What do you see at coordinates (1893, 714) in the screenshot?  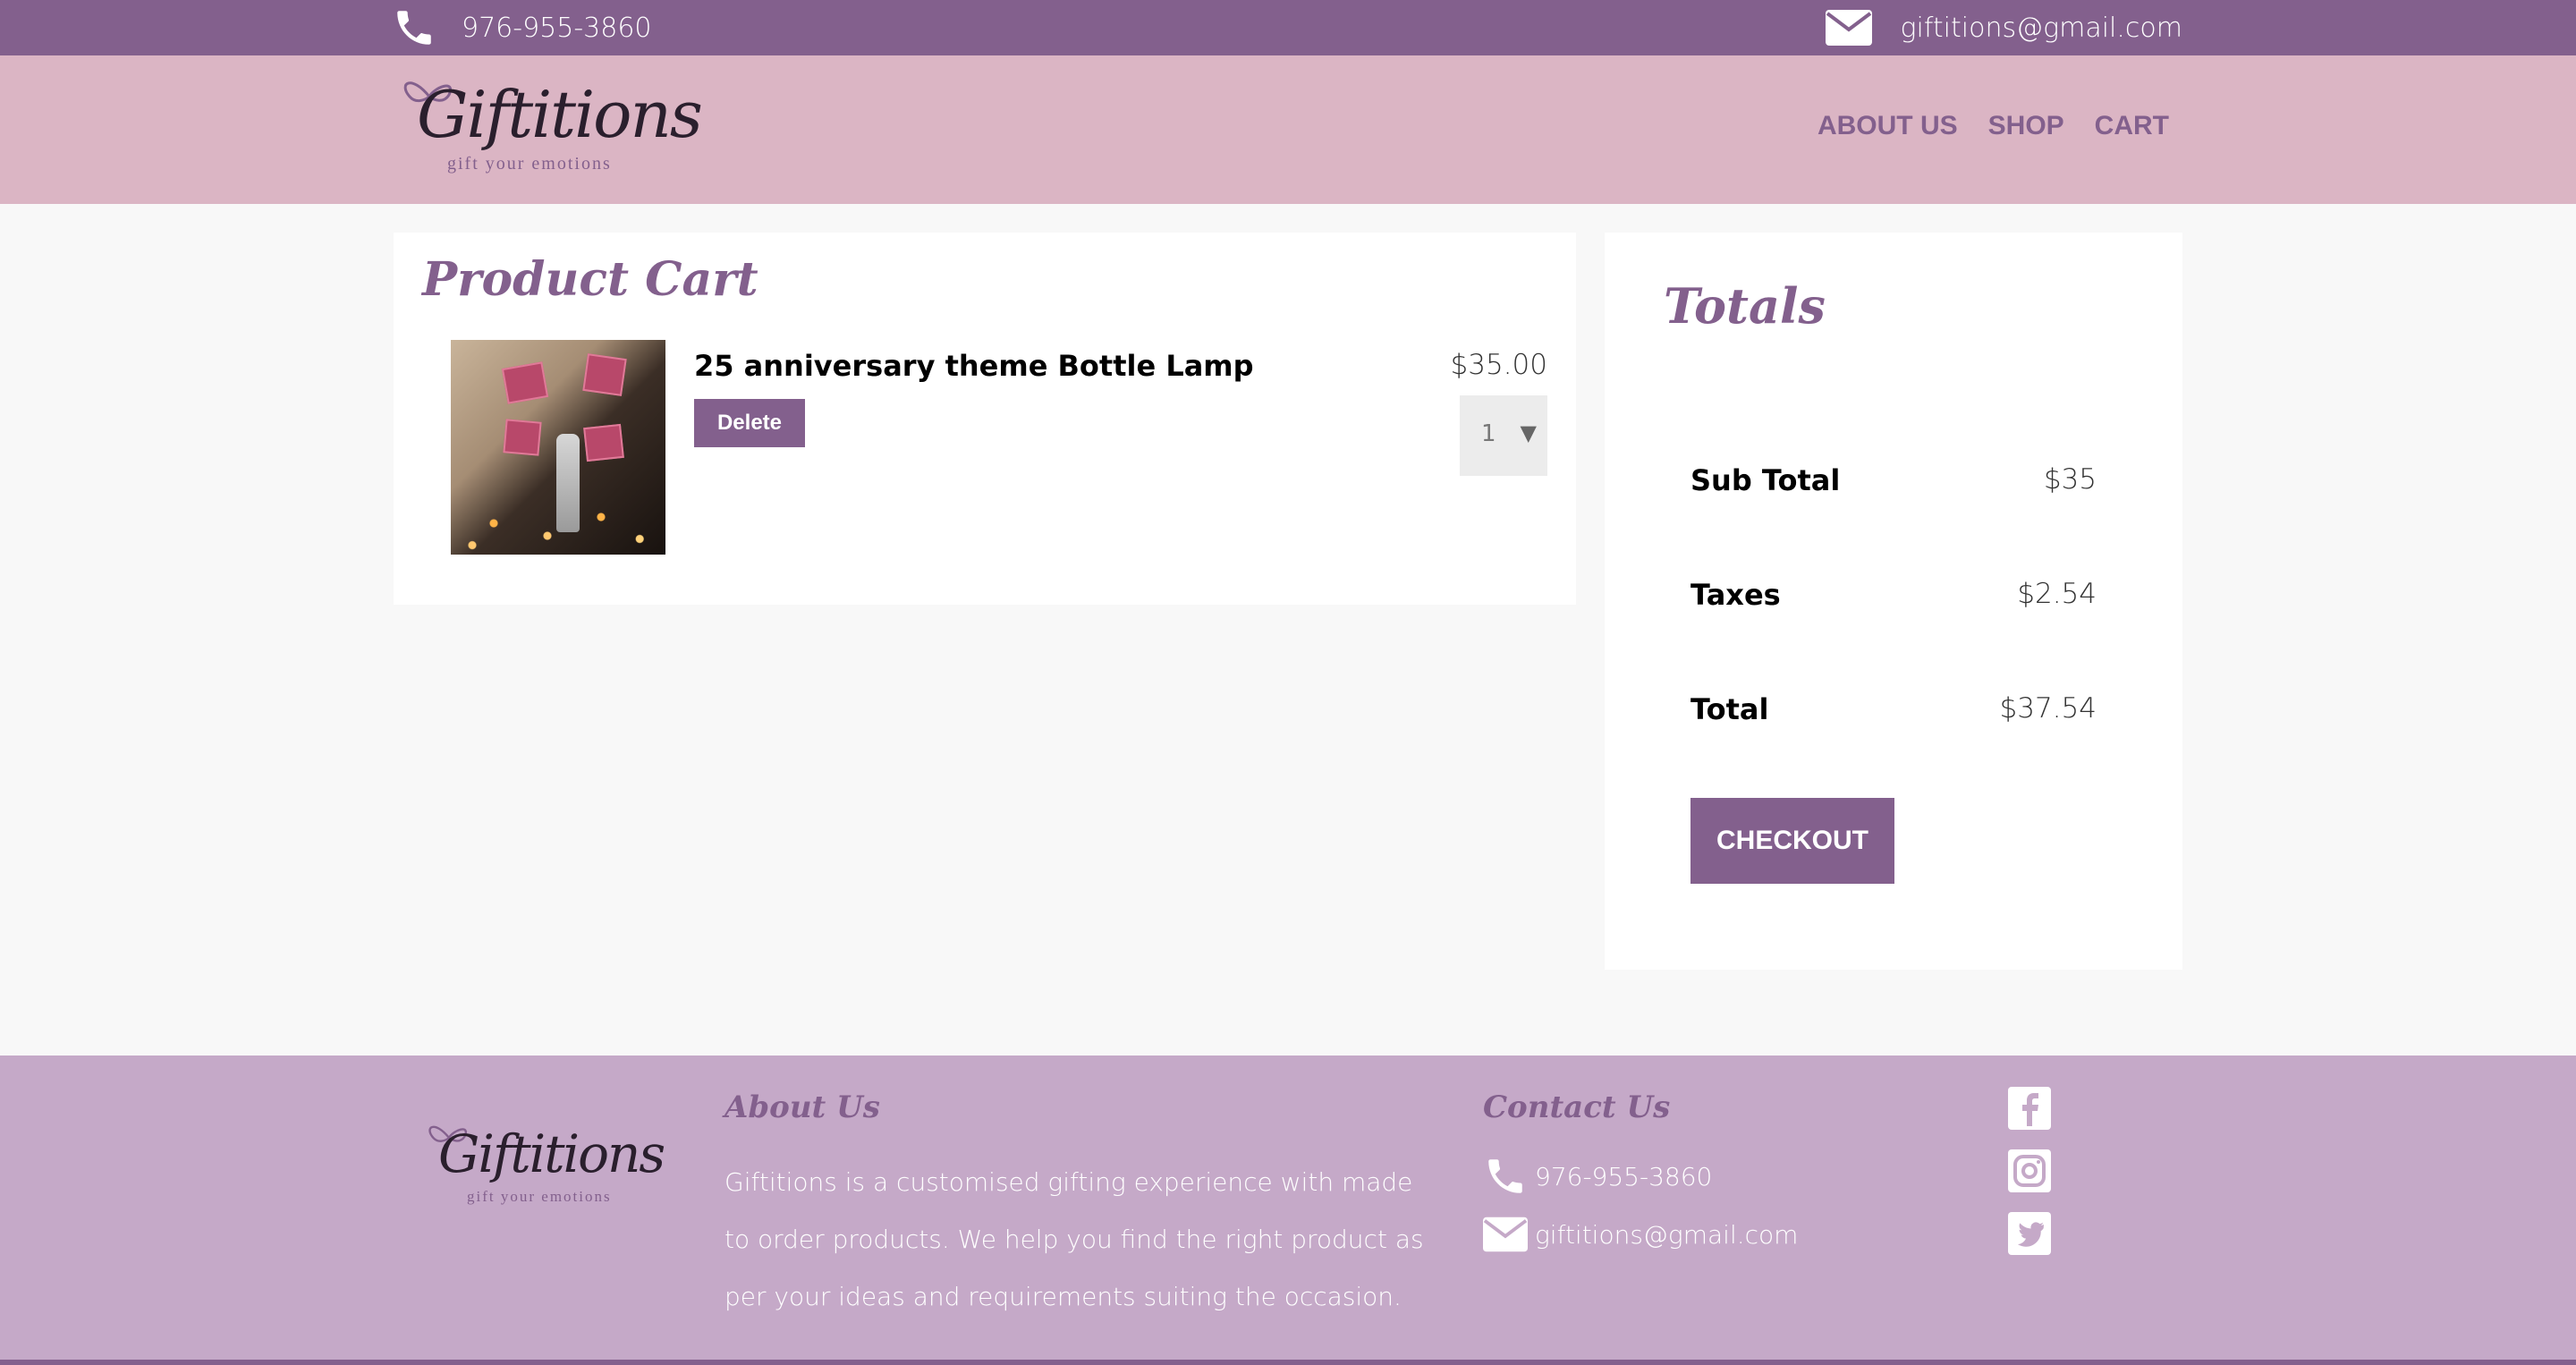 I see `total-row: Total $37.54` at bounding box center [1893, 714].